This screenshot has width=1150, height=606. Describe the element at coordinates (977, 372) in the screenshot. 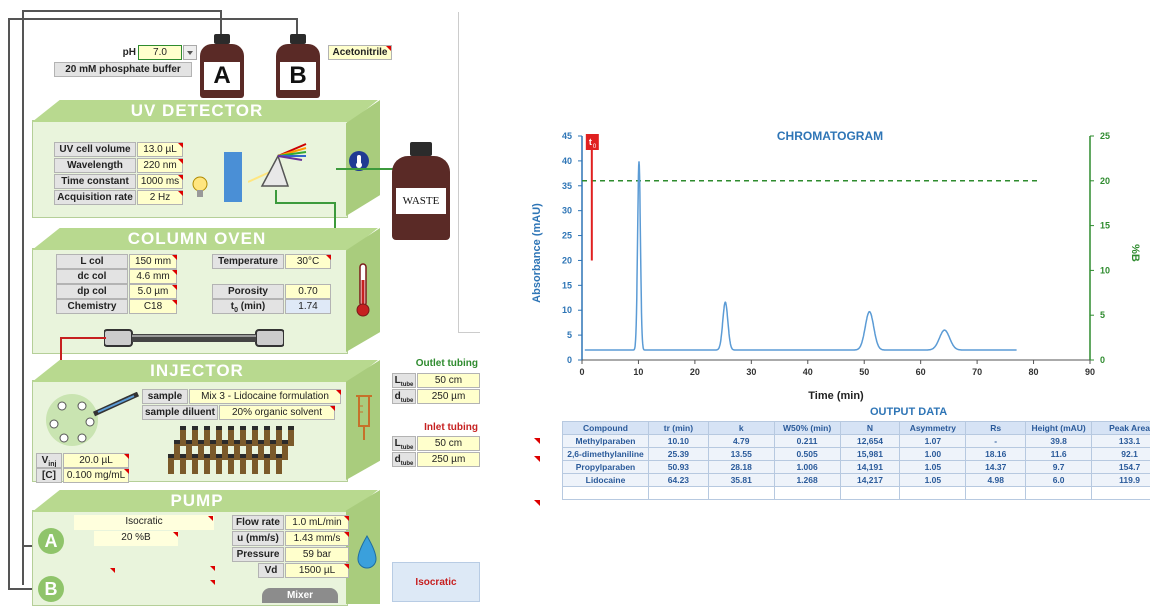

I see `x-tick-label: 70` at that location.